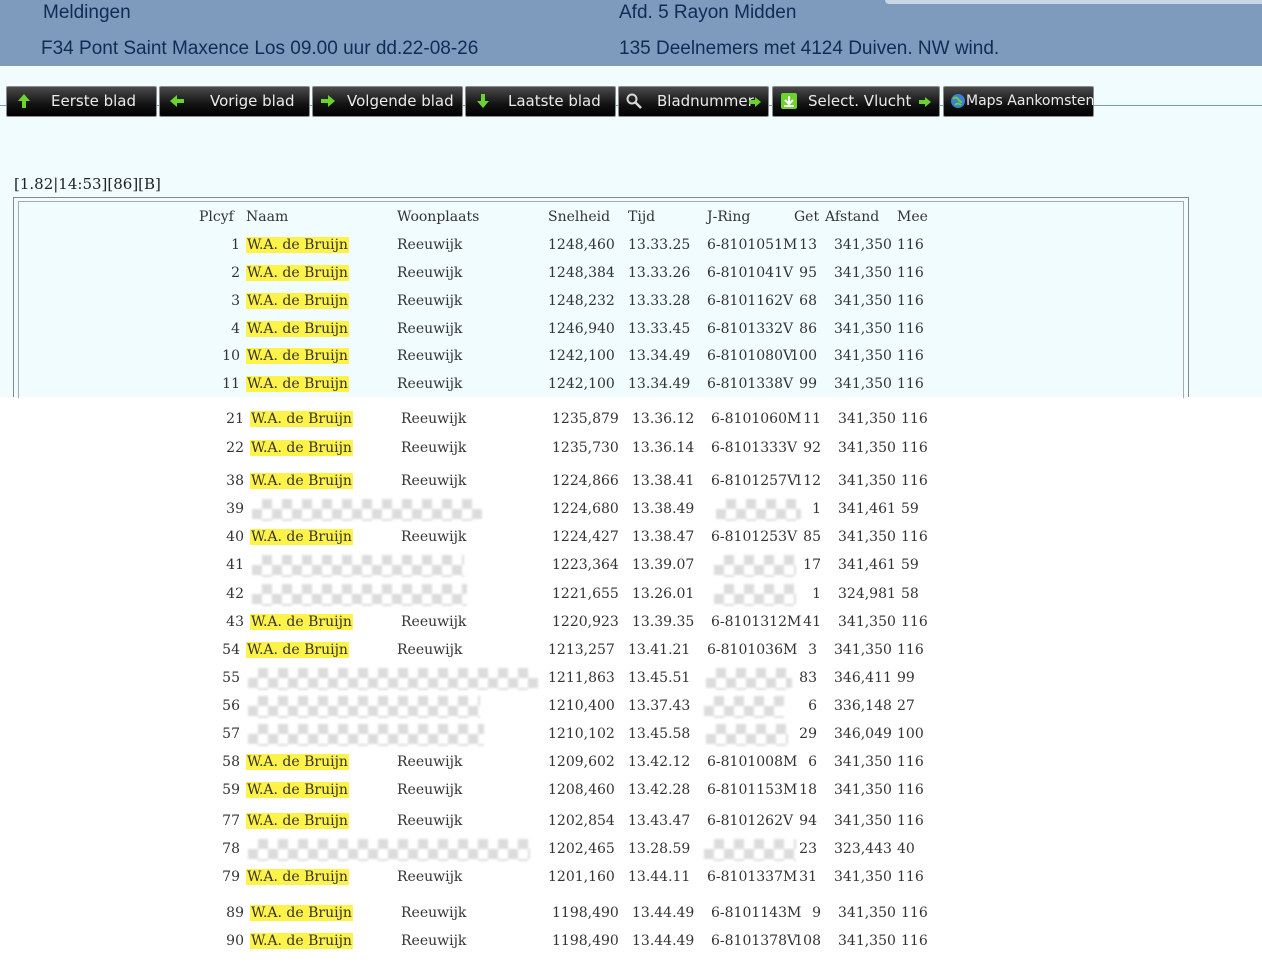 Image resolution: width=1262 pixels, height=969 pixels. I want to click on arrow-right-icon, so click(328, 101).